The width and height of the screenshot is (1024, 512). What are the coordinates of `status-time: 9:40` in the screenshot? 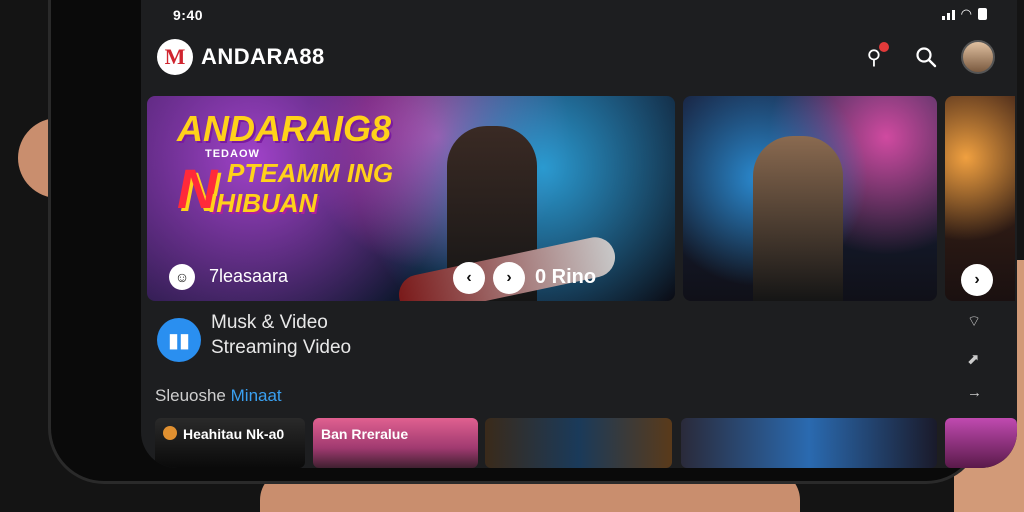 It's located at (188, 15).